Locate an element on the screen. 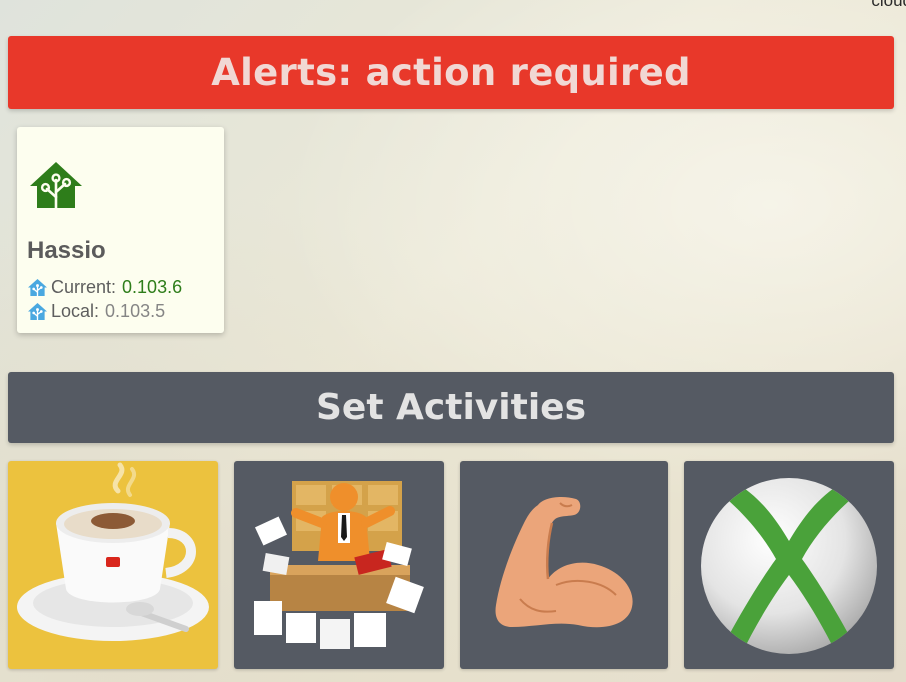  coffee-cup-icon is located at coordinates (113, 551).